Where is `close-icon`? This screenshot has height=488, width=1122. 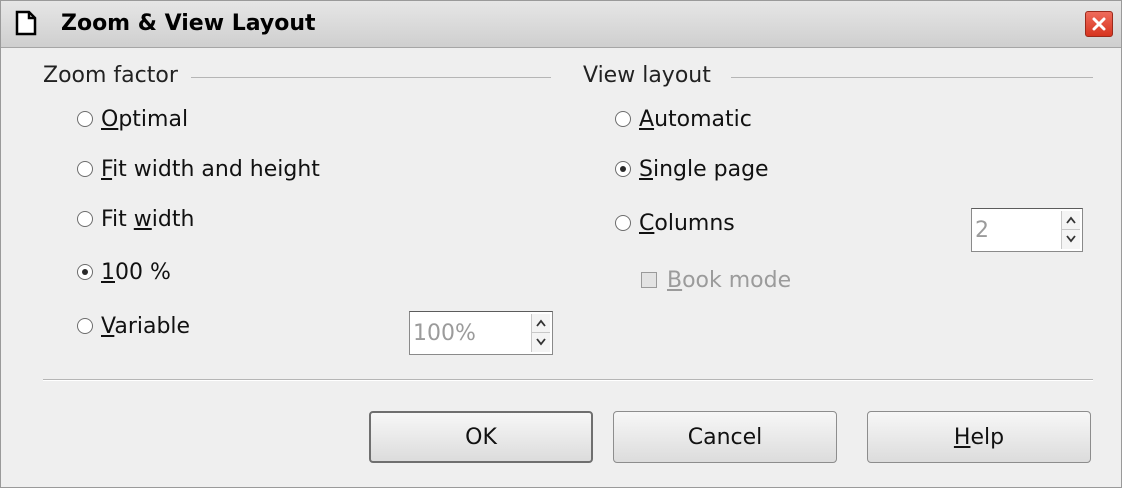
close-icon is located at coordinates (1099, 24).